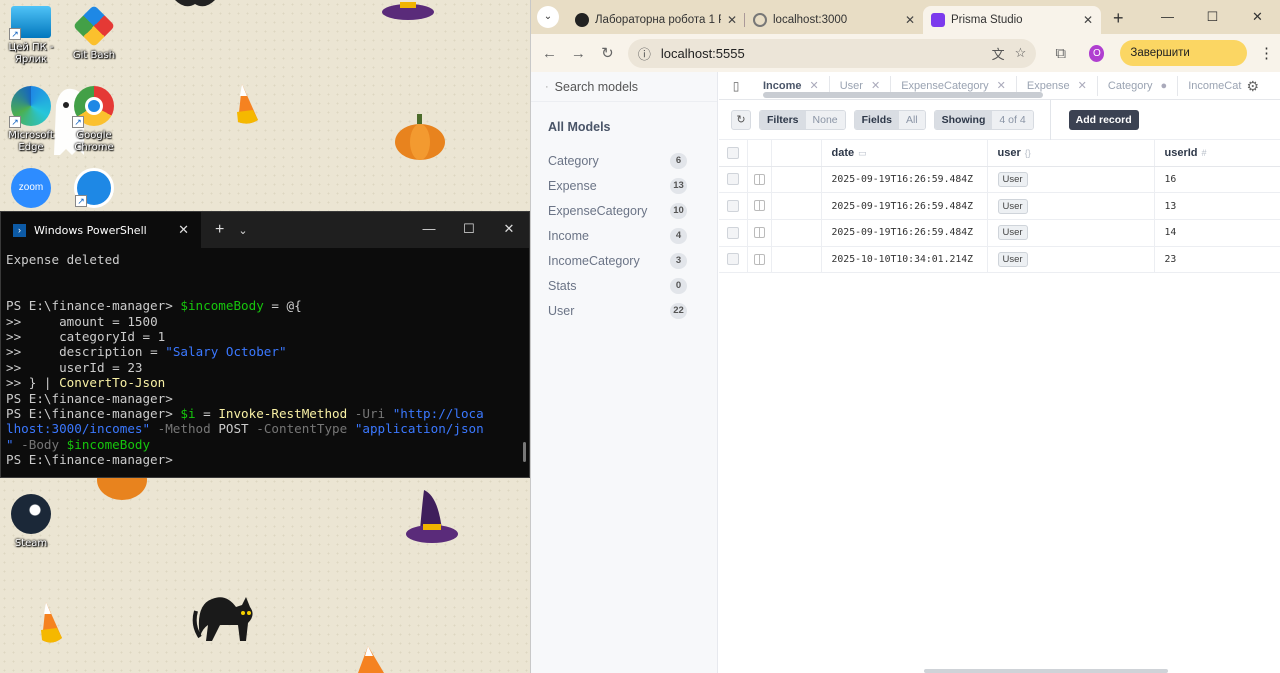  Describe the element at coordinates (889, 119) in the screenshot. I see `fields-button: Fields All` at that location.